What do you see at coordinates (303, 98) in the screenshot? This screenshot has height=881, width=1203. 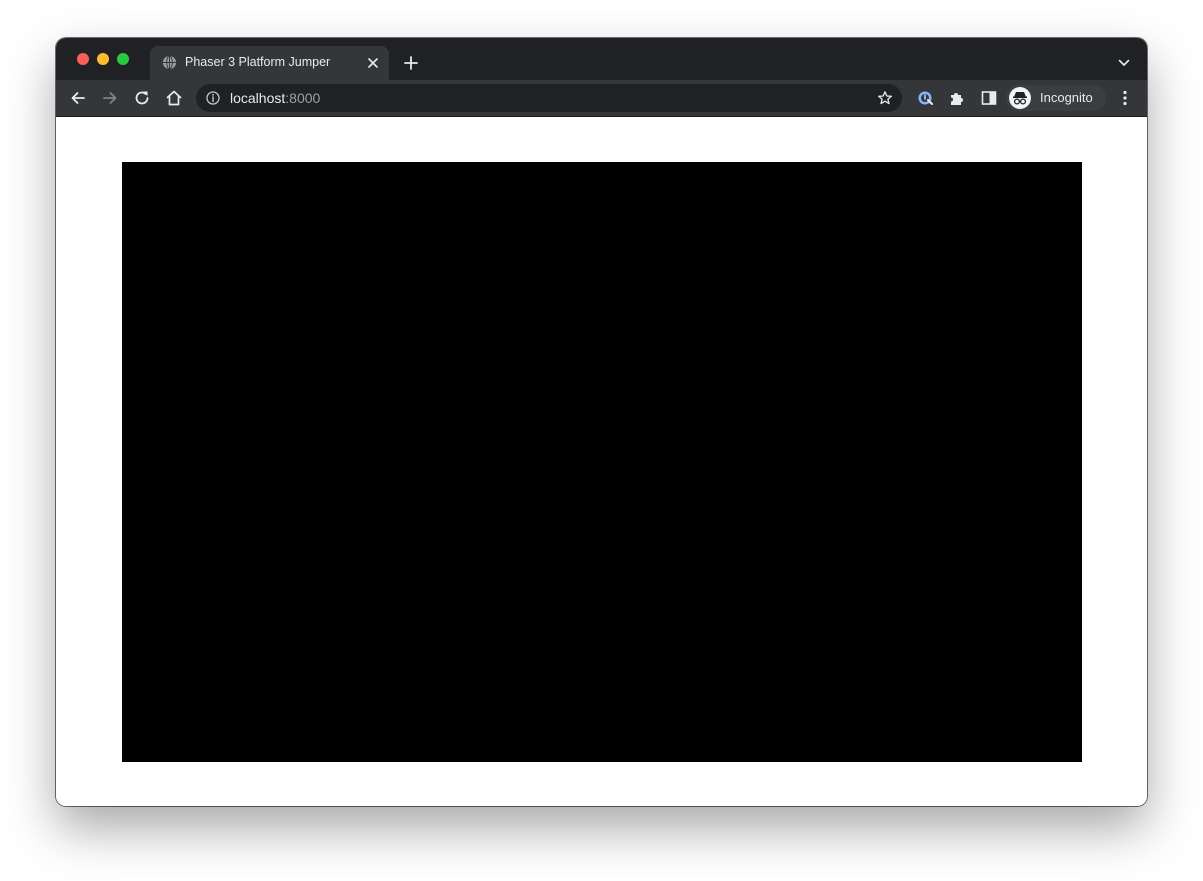 I see `url-port: :8000` at bounding box center [303, 98].